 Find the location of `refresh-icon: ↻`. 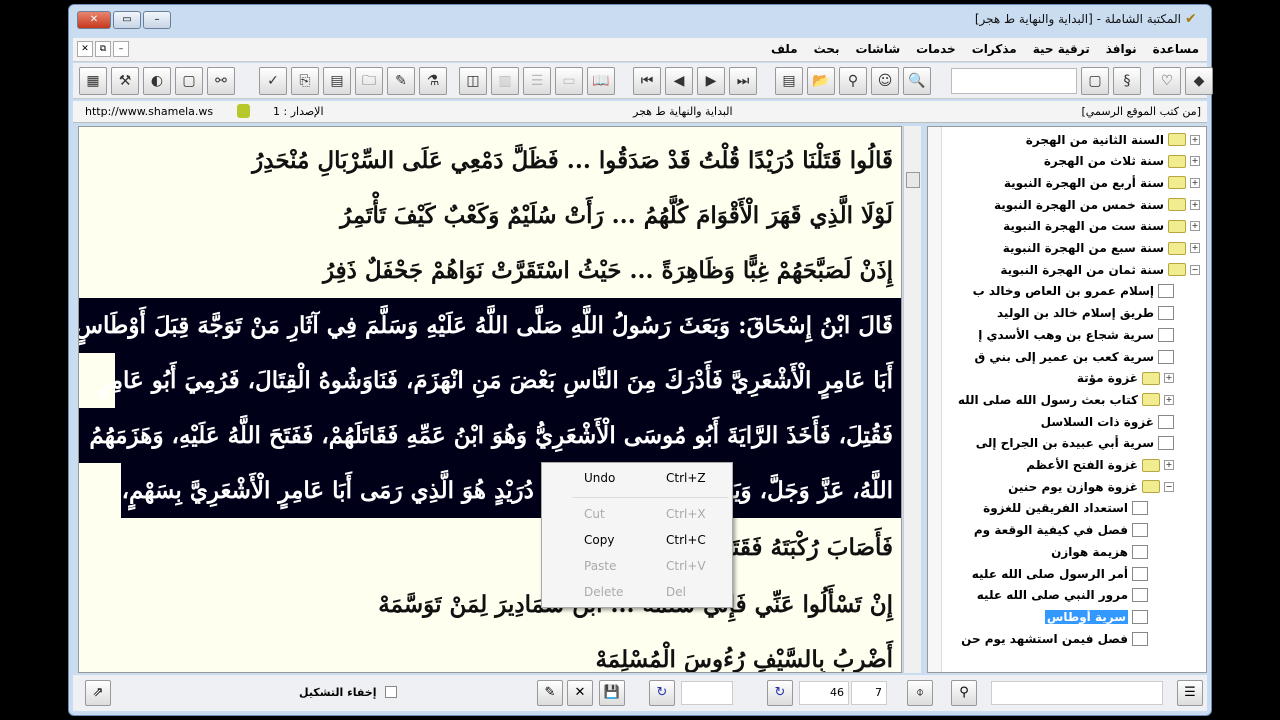

refresh-icon: ↻ is located at coordinates (662, 693).